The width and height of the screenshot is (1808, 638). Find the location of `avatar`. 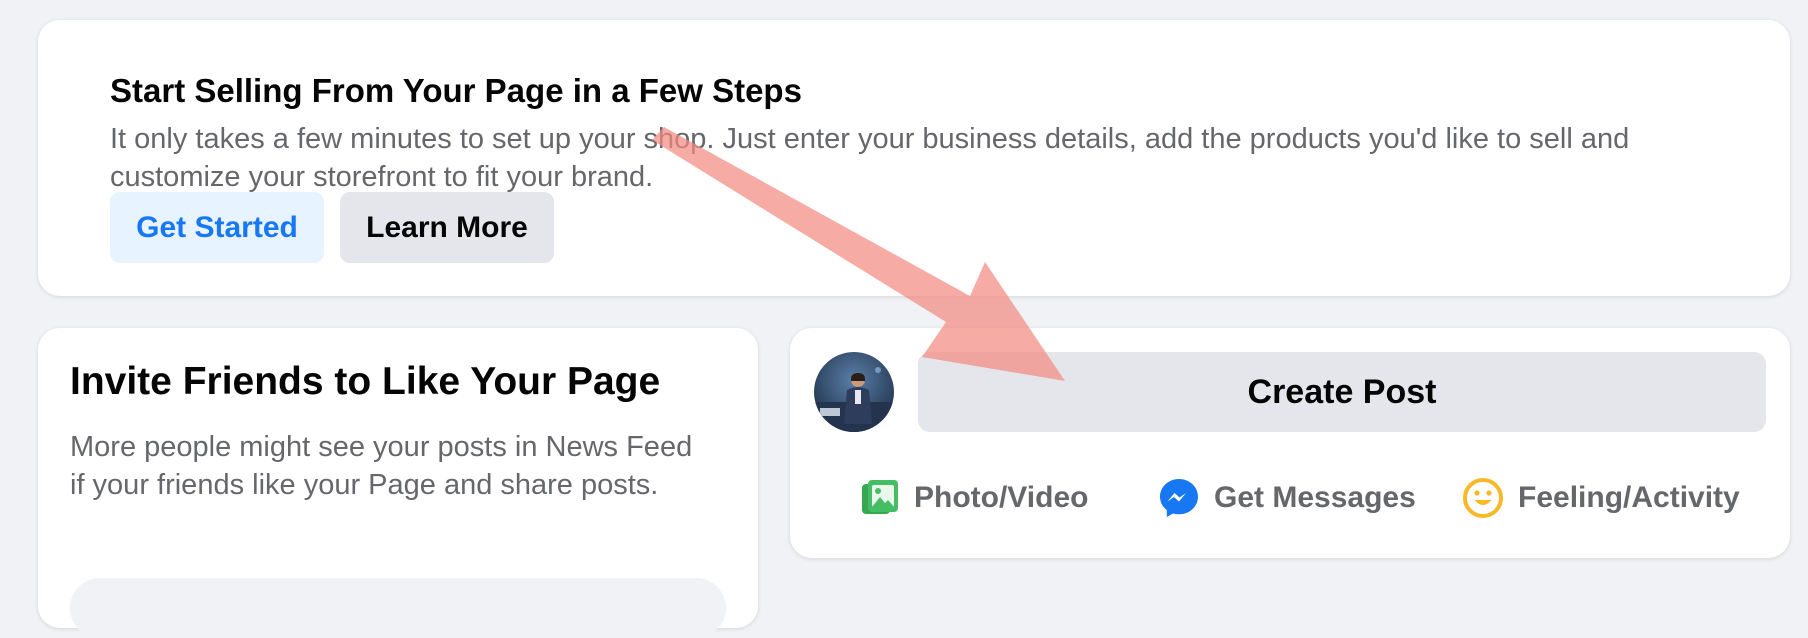

avatar is located at coordinates (854, 392).